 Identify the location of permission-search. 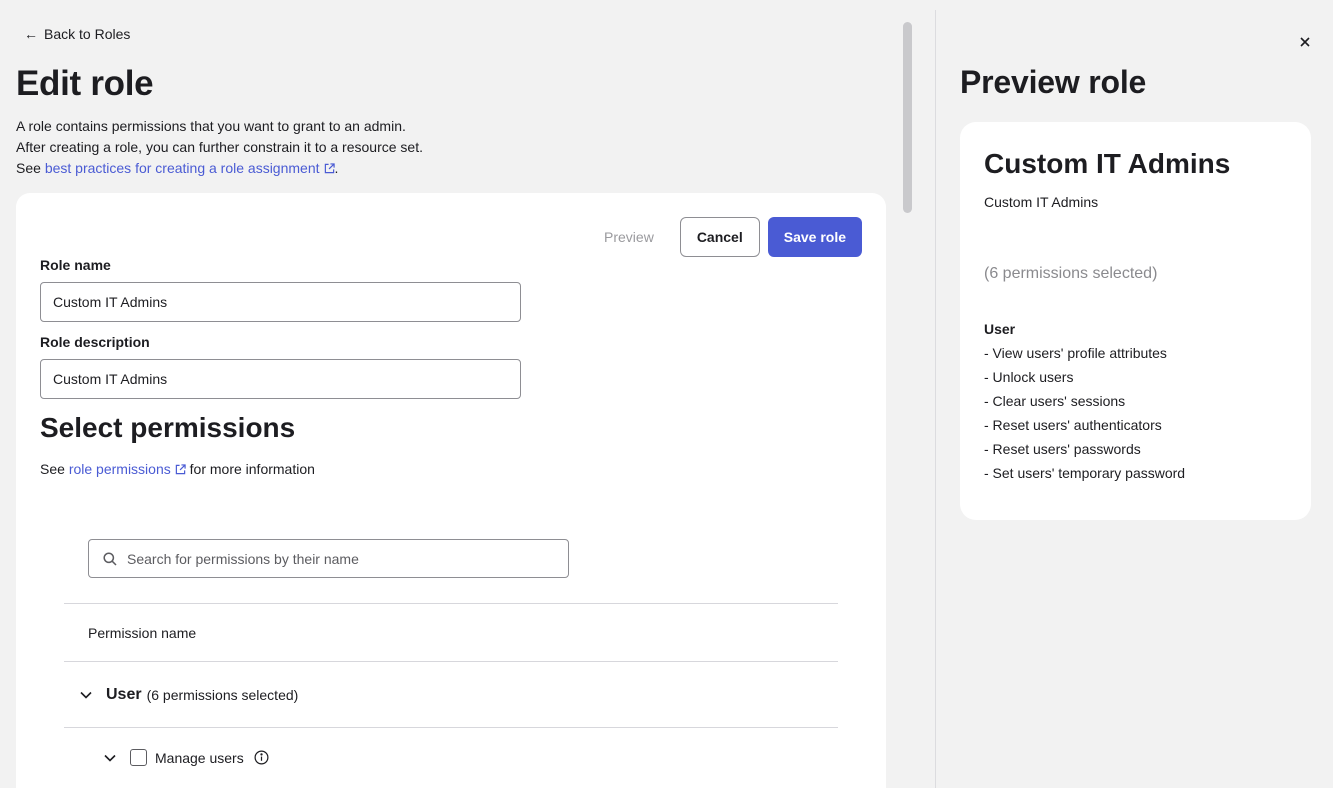
(328, 558).